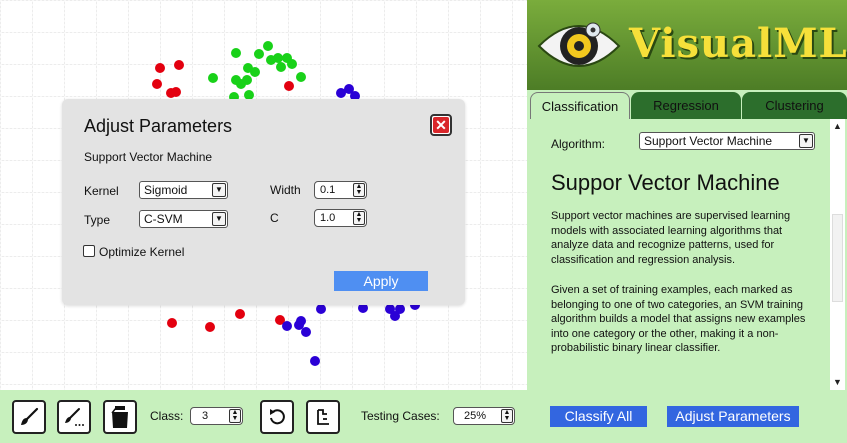 The height and width of the screenshot is (443, 847). Describe the element at coordinates (738, 43) in the screenshot. I see `app-name: VisualML` at that location.